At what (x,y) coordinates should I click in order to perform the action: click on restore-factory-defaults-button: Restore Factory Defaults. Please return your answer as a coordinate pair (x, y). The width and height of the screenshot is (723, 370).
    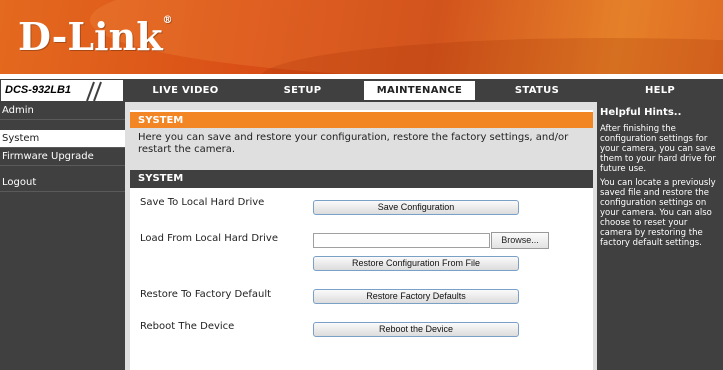
    Looking at the image, I should click on (416, 296).